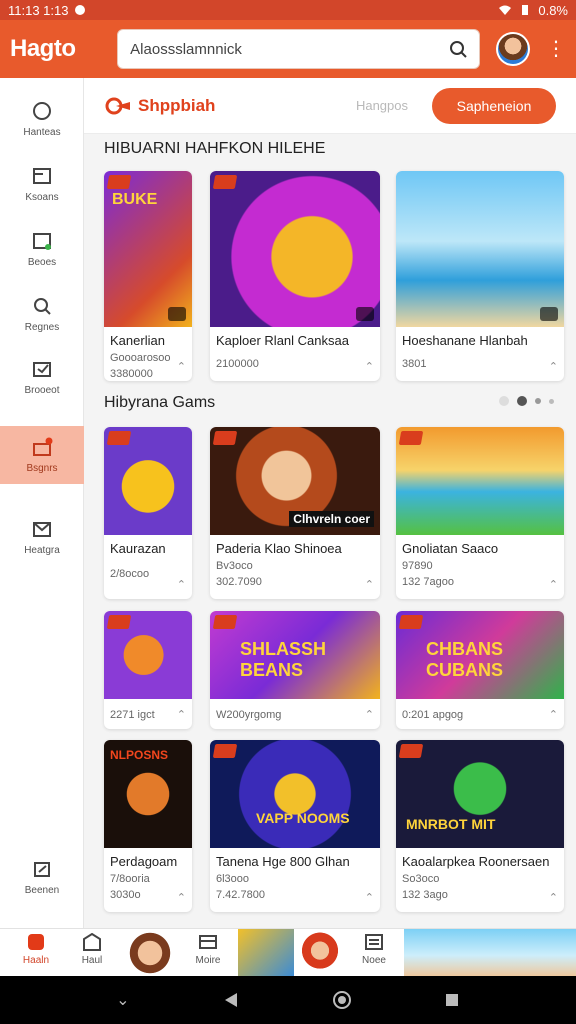  I want to click on status-time: 11:13 1:13, so click(38, 10).